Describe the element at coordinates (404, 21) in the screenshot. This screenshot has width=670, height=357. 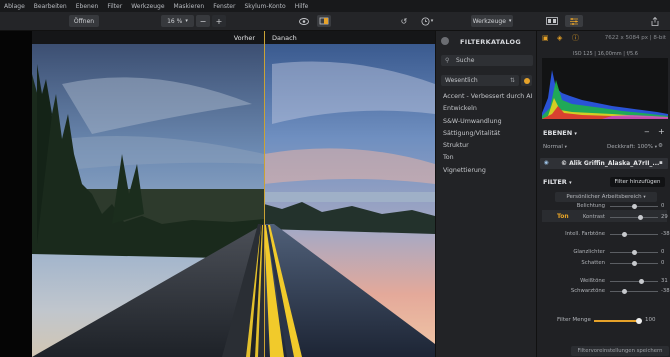
I see `undo-icon: ↺` at that location.